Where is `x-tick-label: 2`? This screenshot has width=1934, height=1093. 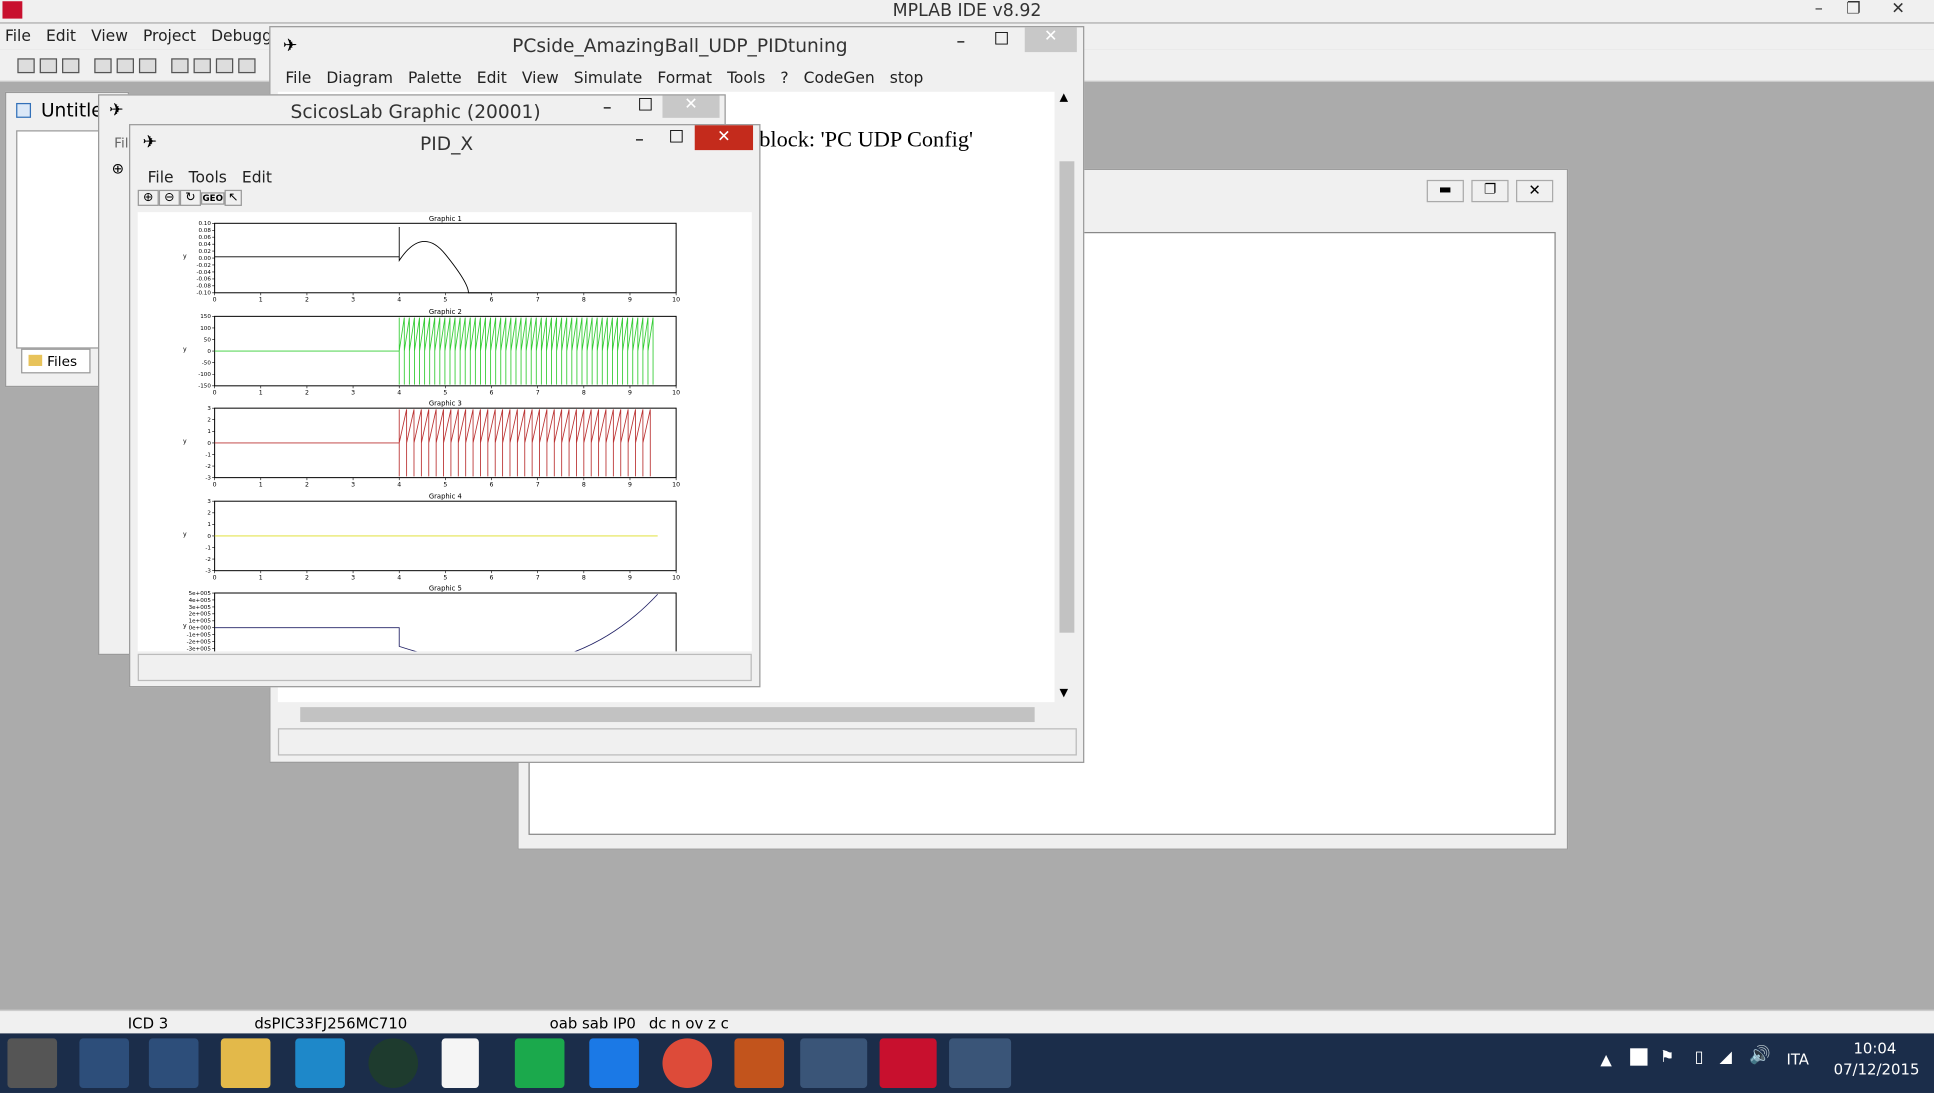 x-tick-label: 2 is located at coordinates (307, 299).